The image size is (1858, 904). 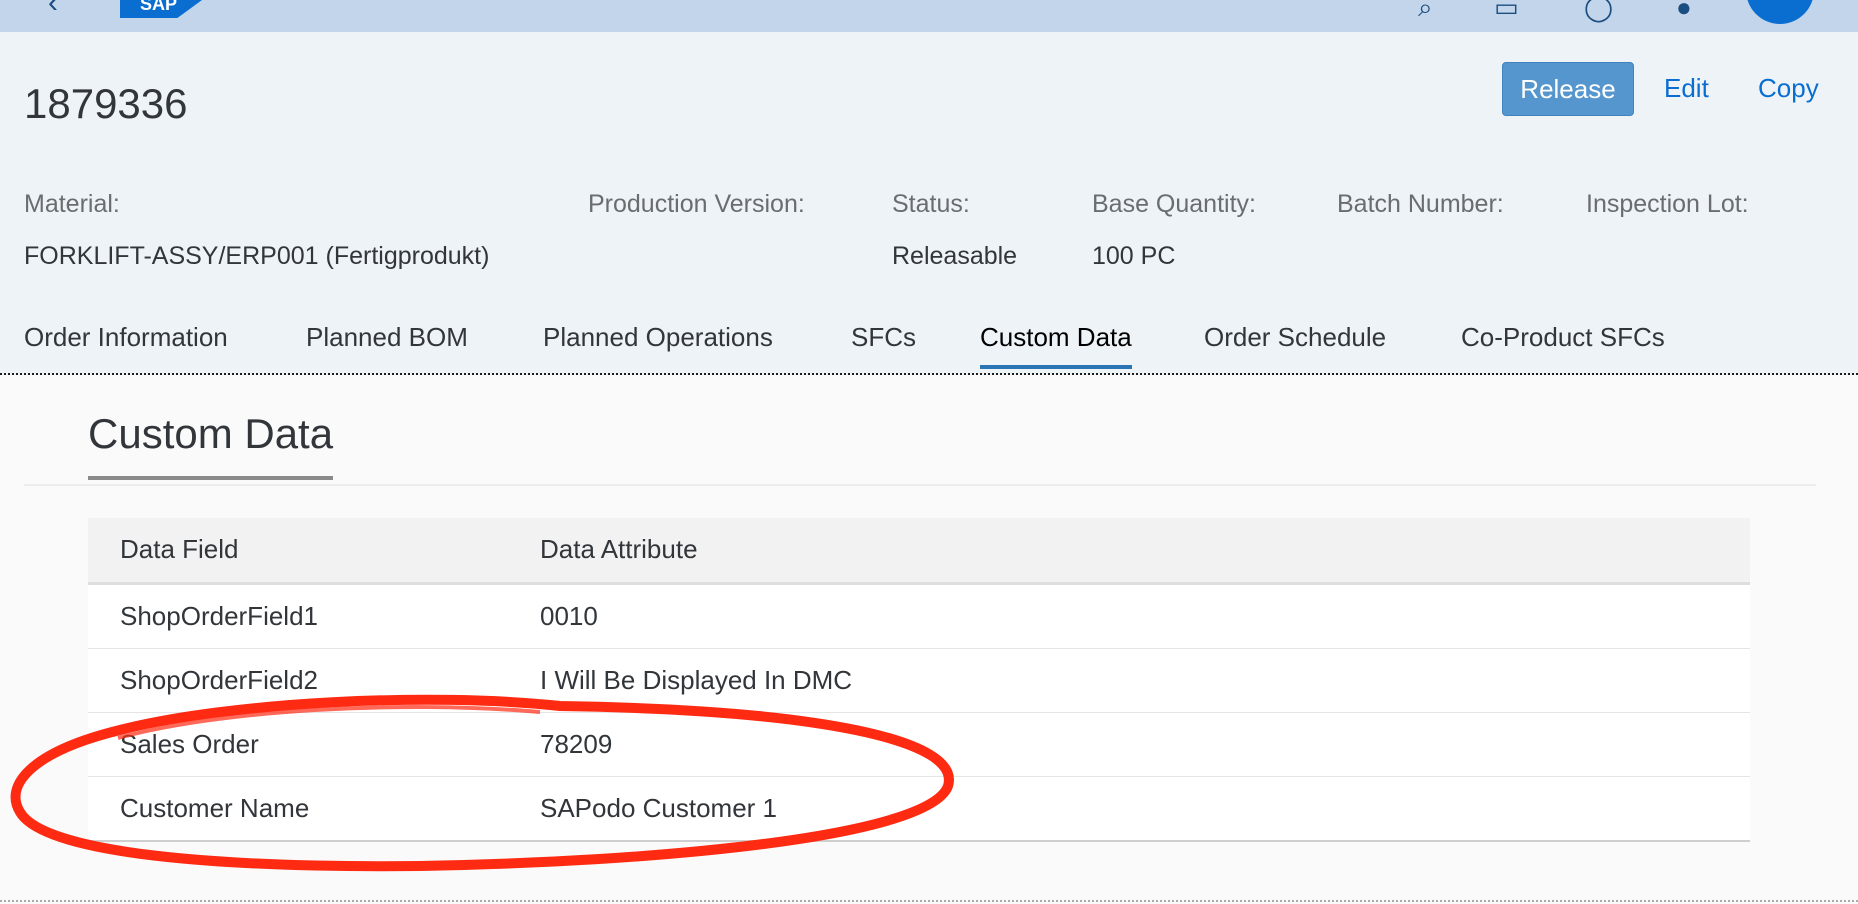 I want to click on notifications-icon: ●, so click(x=1684, y=11).